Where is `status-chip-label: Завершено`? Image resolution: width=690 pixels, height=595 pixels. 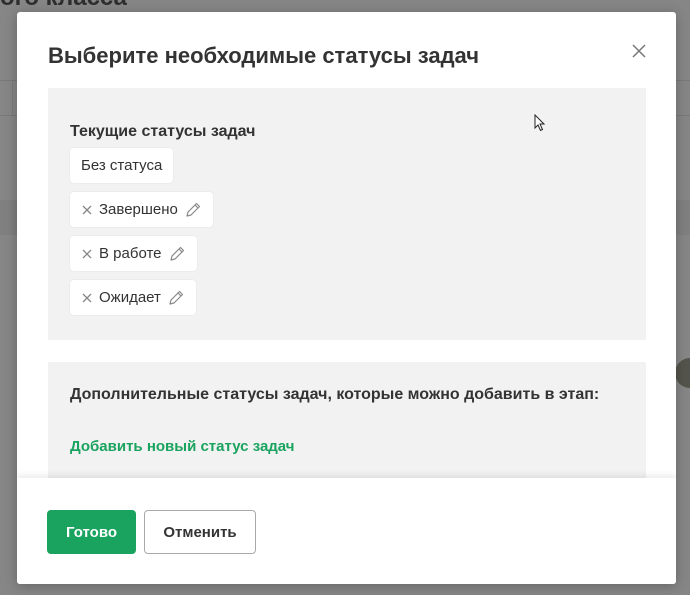
status-chip-label: Завершено is located at coordinates (138, 209).